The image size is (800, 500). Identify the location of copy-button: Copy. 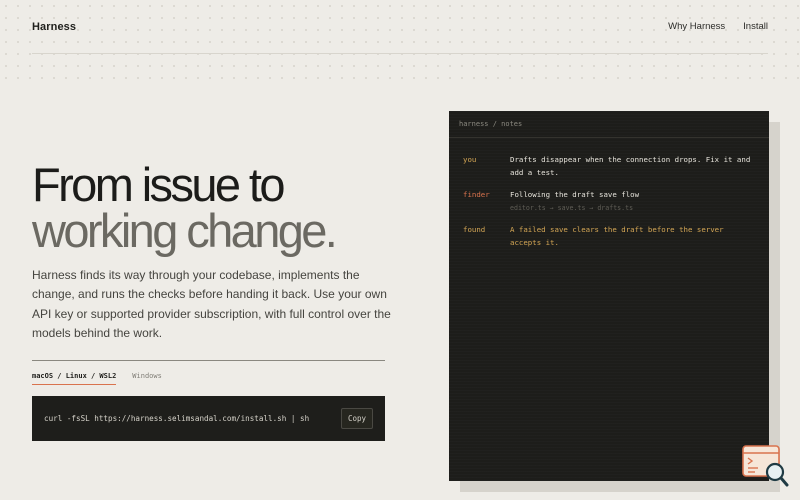
(356, 418).